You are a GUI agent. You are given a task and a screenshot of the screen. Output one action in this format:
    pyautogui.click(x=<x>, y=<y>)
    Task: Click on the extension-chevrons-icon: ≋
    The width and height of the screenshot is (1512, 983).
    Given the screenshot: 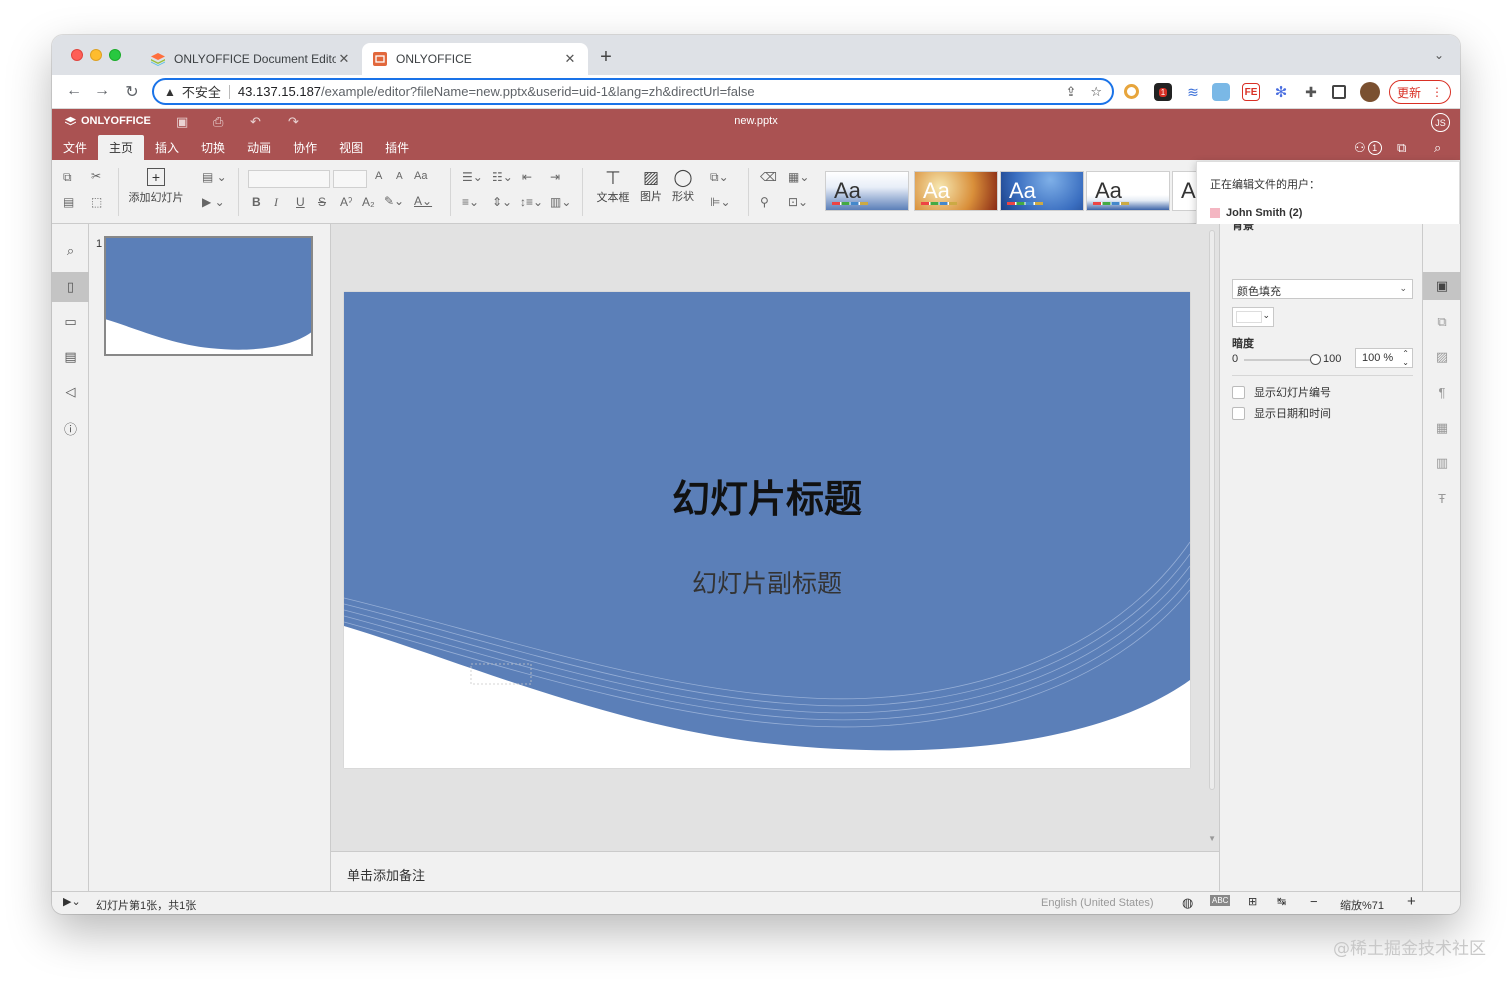 What is the action you would take?
    pyautogui.click(x=1193, y=92)
    